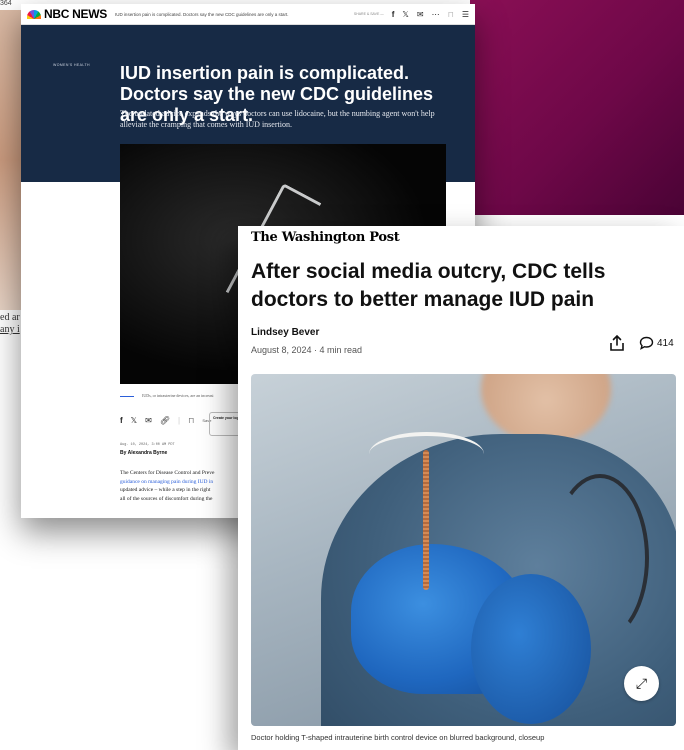  What do you see at coordinates (641, 683) in the screenshot?
I see `expand-icon: ⤢` at bounding box center [641, 683].